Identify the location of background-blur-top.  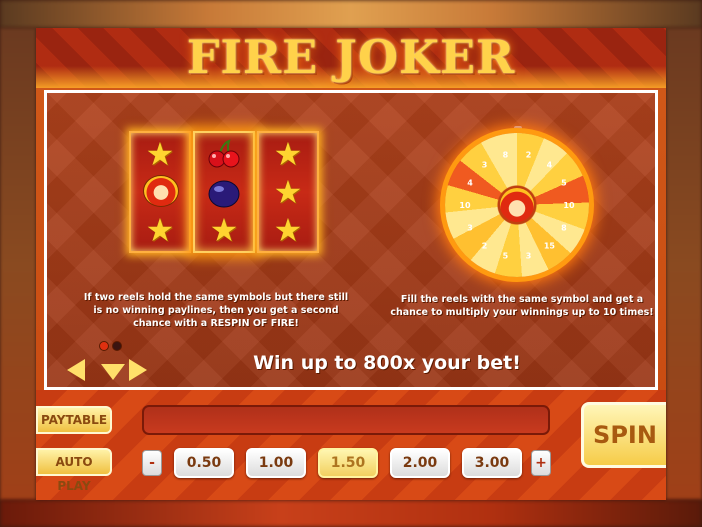
(351, 14).